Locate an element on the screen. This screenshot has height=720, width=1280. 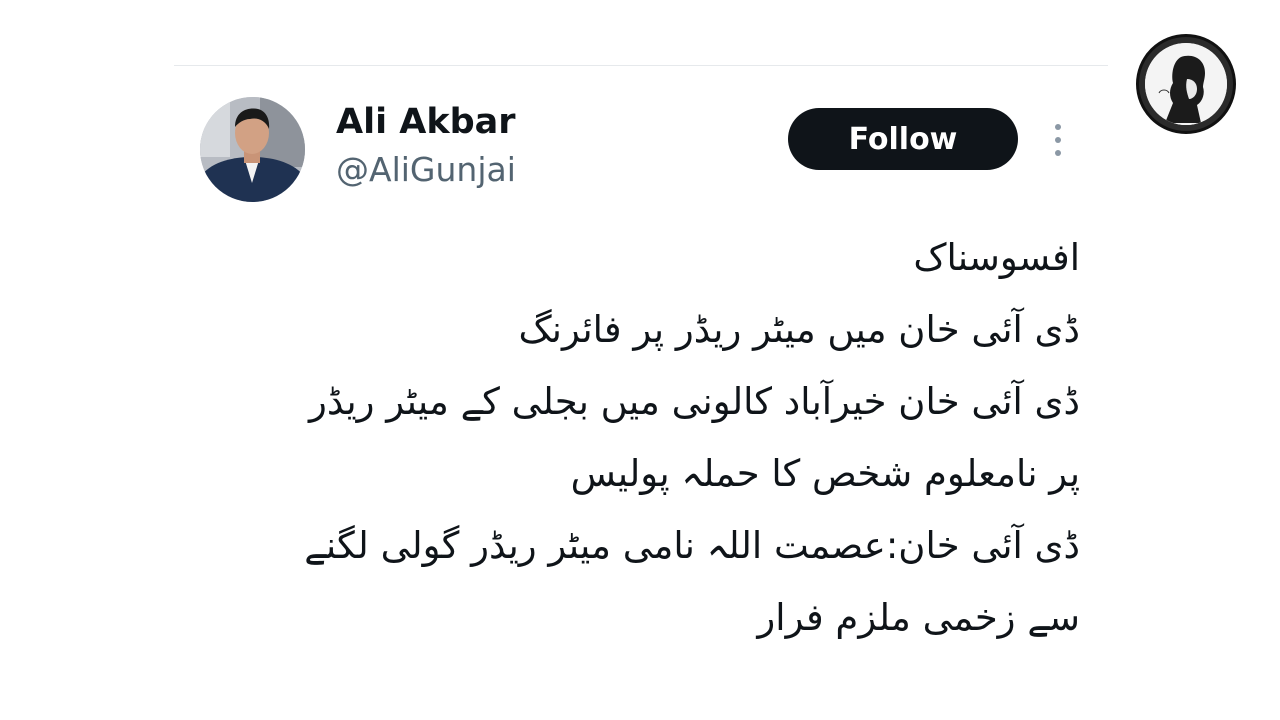
more-vertical-icon is located at coordinates (1058, 140).